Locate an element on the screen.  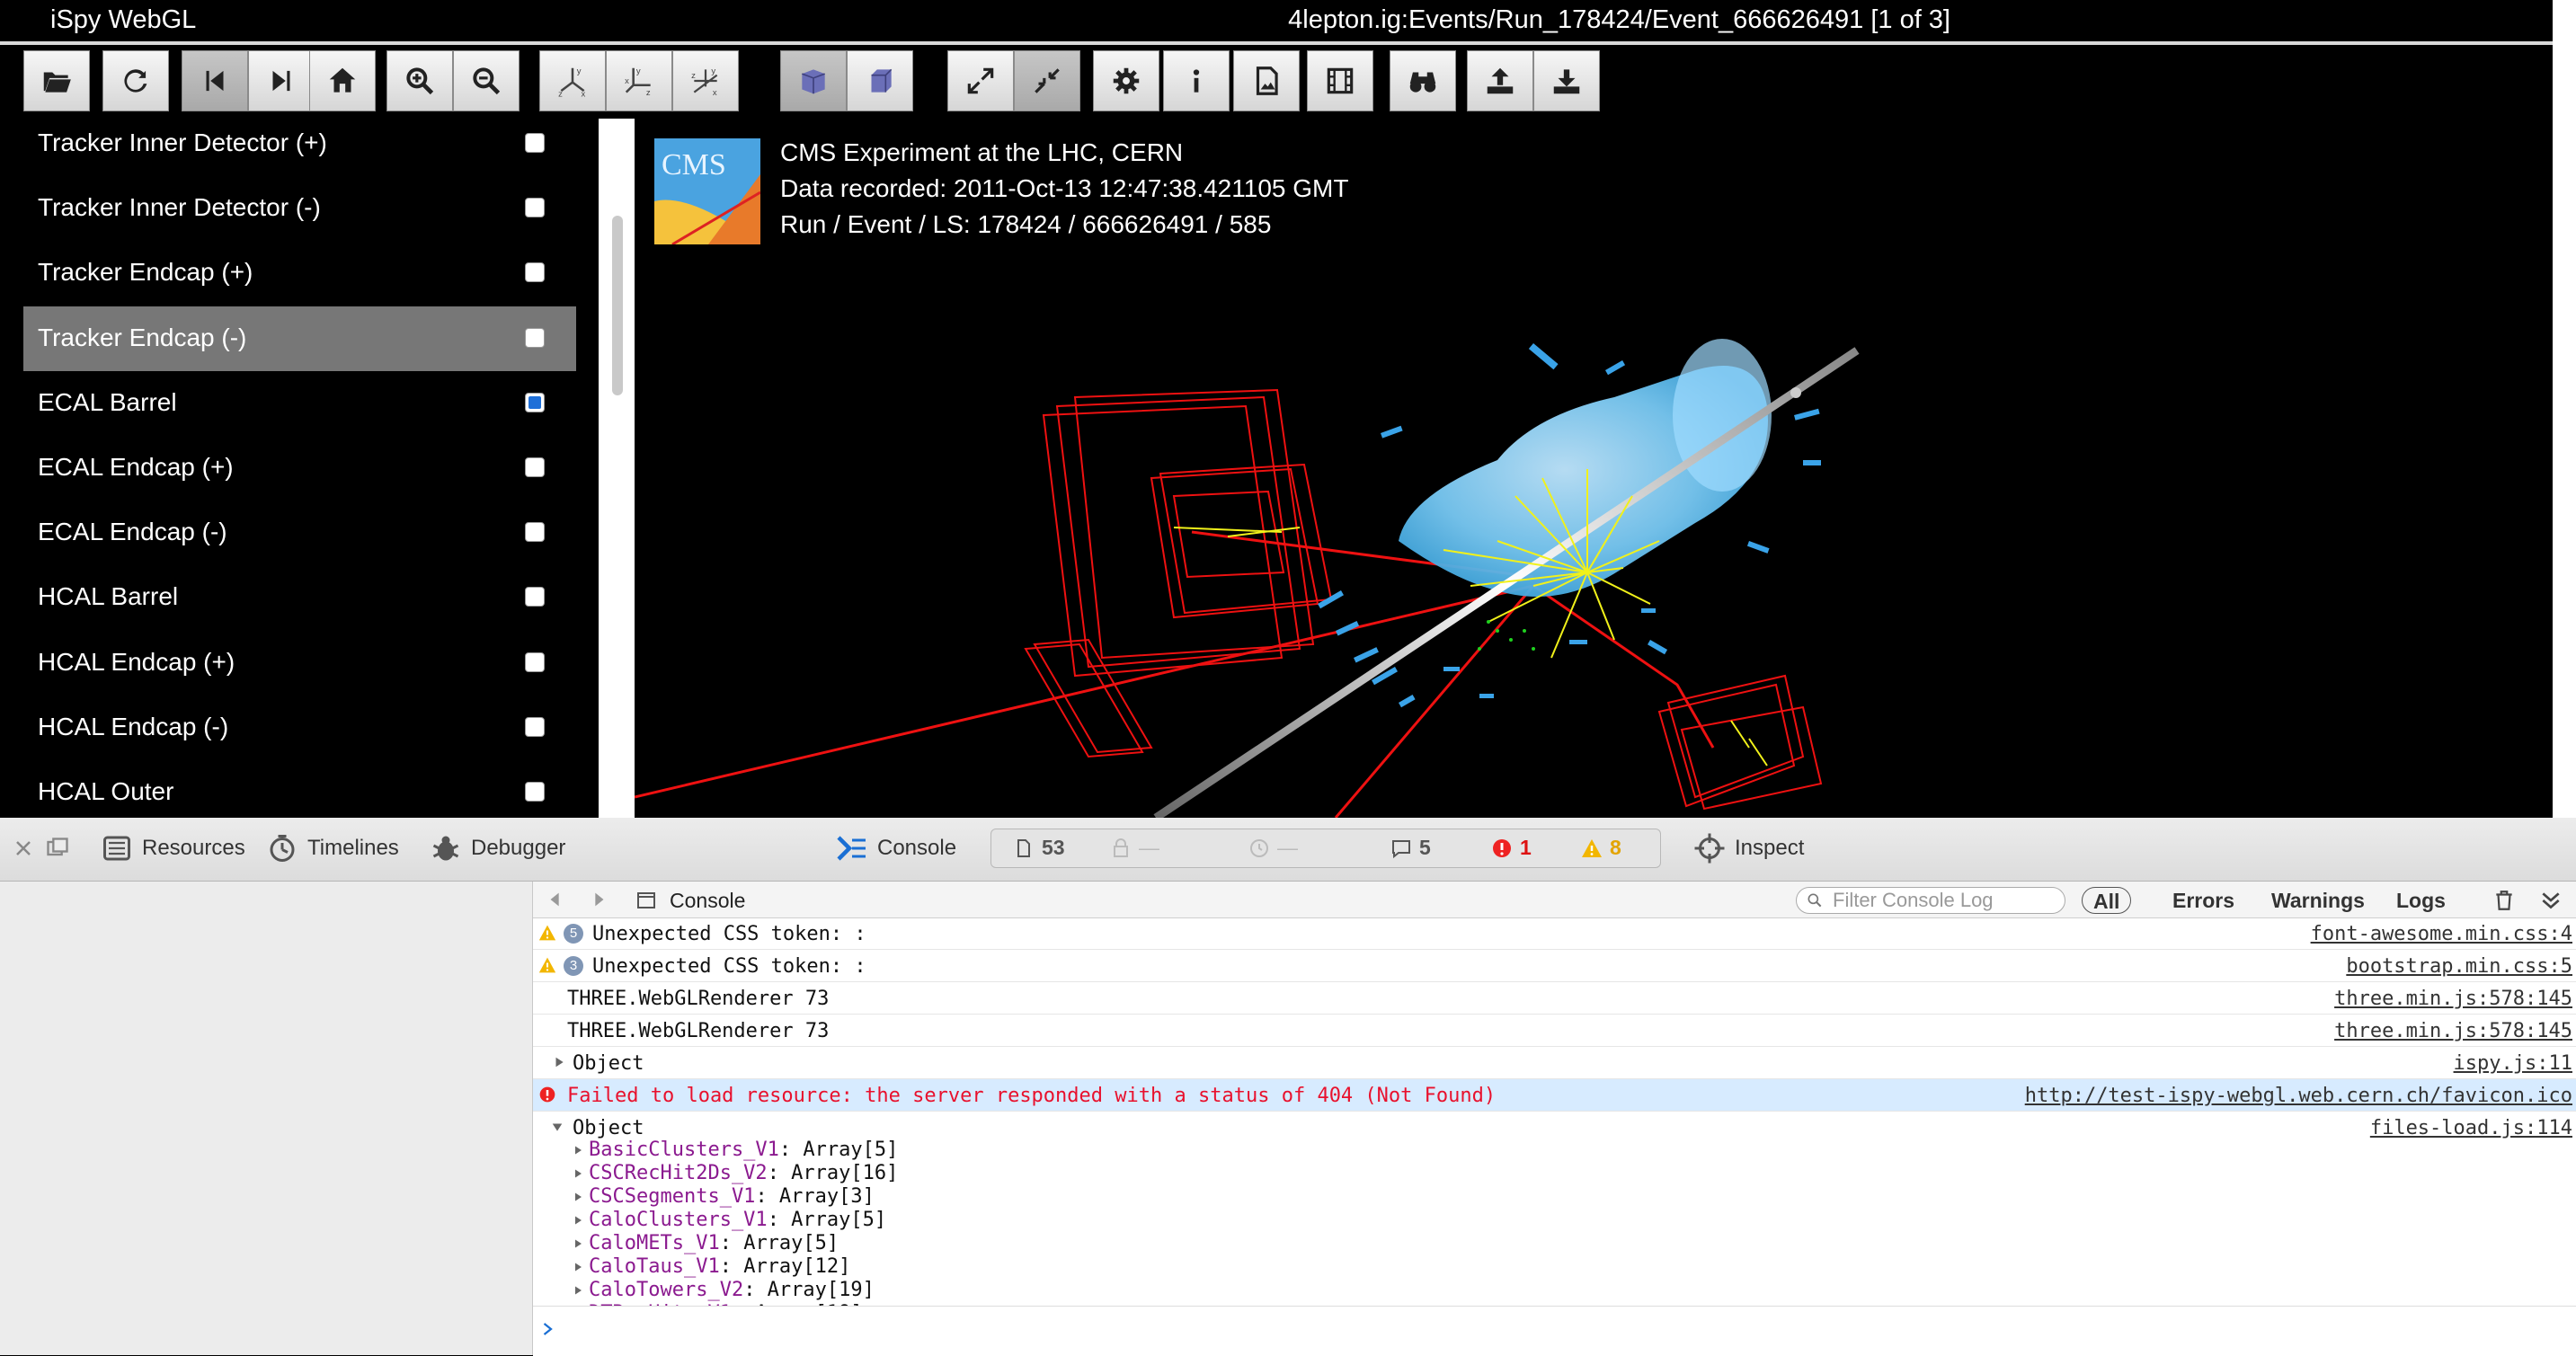
animation-button is located at coordinates (1340, 80).